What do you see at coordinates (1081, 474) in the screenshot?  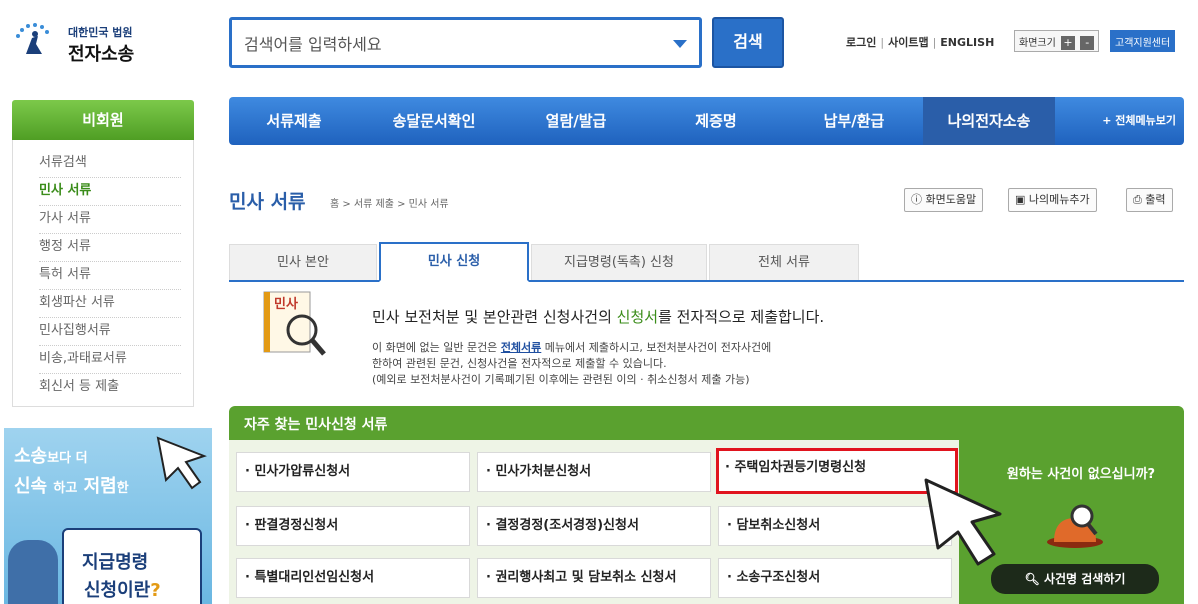 I see `no-case-question: 원하는 사건이 없으십니까?` at bounding box center [1081, 474].